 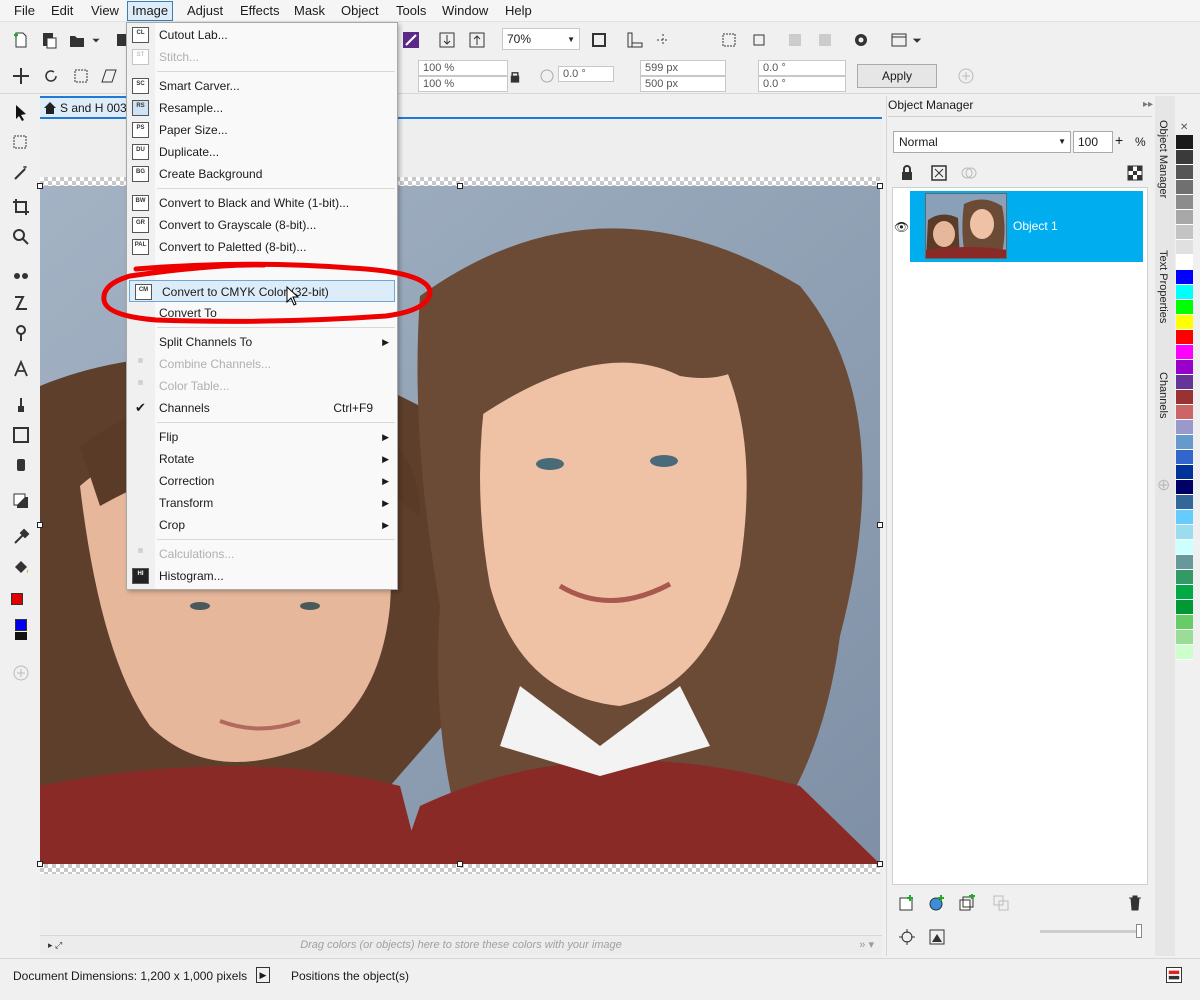 What do you see at coordinates (21, 237) in the screenshot?
I see `zoom-tool-icon` at bounding box center [21, 237].